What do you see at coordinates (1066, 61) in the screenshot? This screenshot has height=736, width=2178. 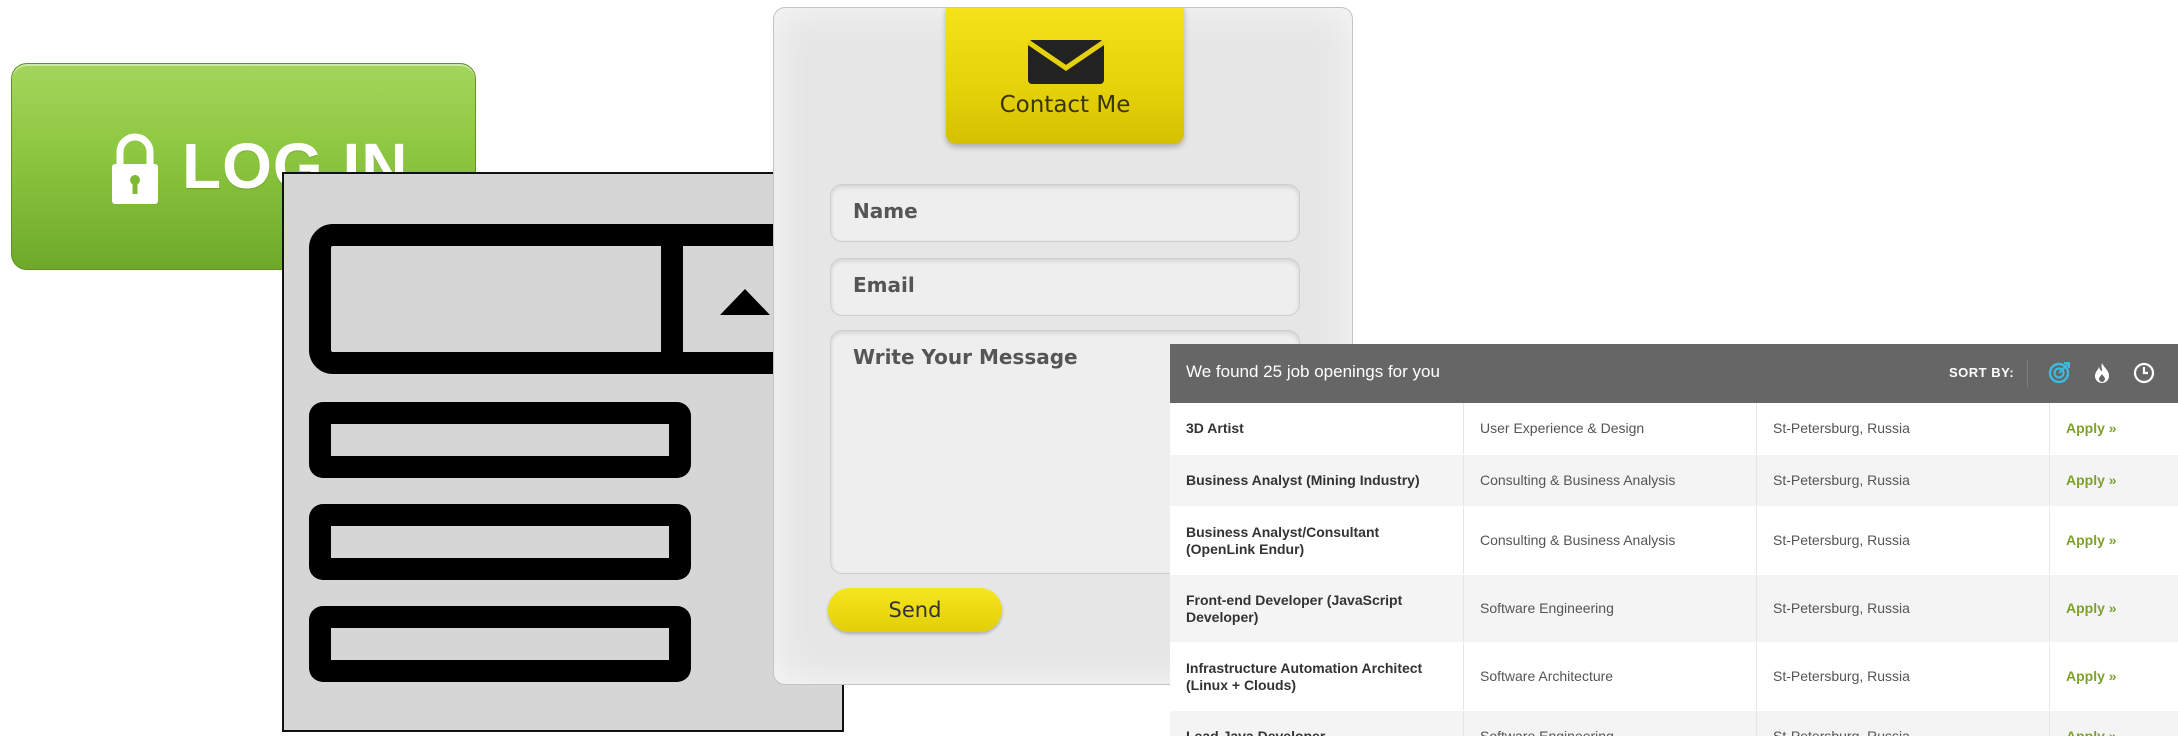 I see `envelope-icon` at bounding box center [1066, 61].